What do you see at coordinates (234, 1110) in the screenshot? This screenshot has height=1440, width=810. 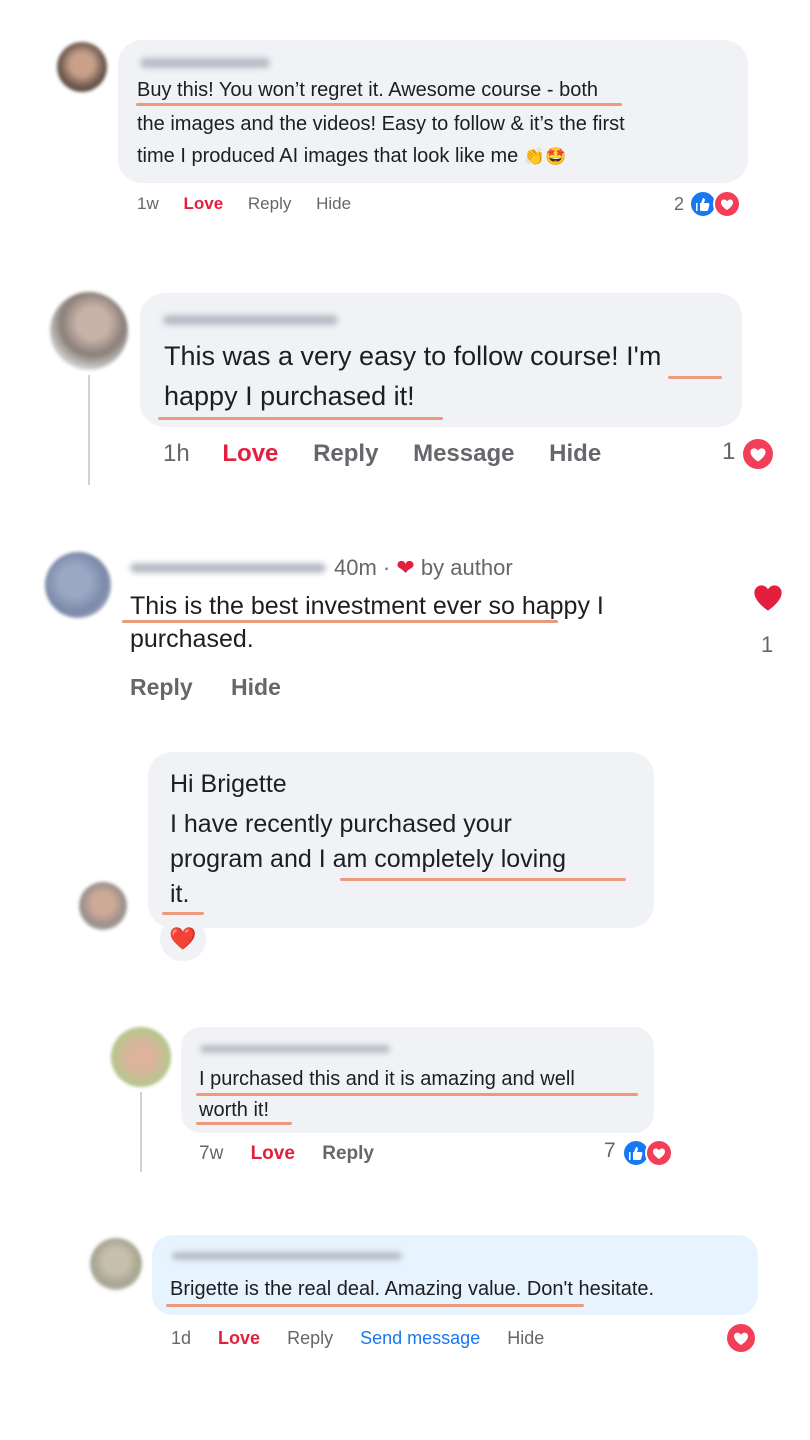 I see `comment-text-line: worth it!` at bounding box center [234, 1110].